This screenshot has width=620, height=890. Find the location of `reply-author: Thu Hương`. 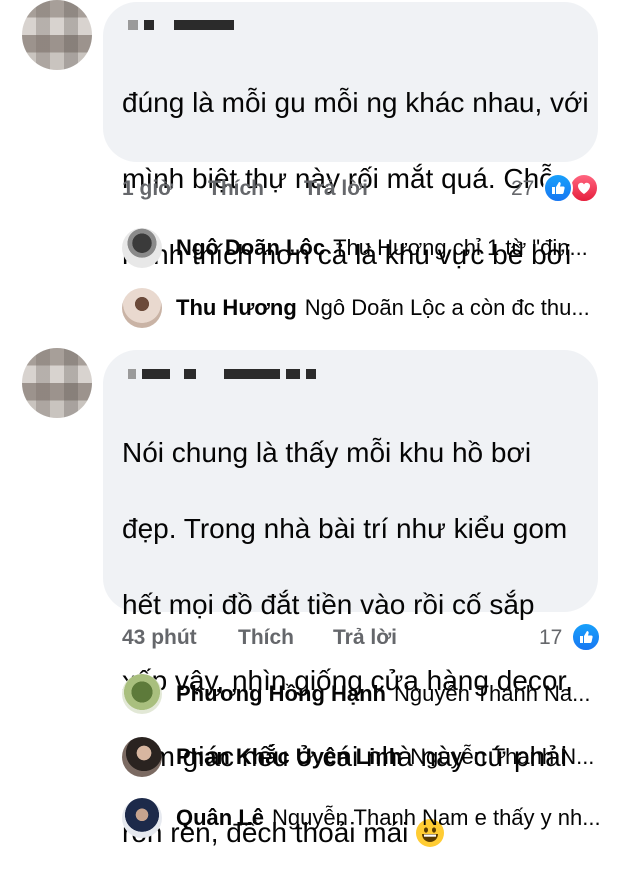

reply-author: Thu Hương is located at coordinates (236, 308).